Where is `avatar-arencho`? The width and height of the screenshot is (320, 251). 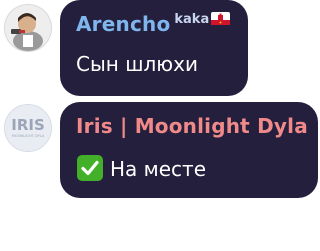
avatar-arencho is located at coordinates (28, 28).